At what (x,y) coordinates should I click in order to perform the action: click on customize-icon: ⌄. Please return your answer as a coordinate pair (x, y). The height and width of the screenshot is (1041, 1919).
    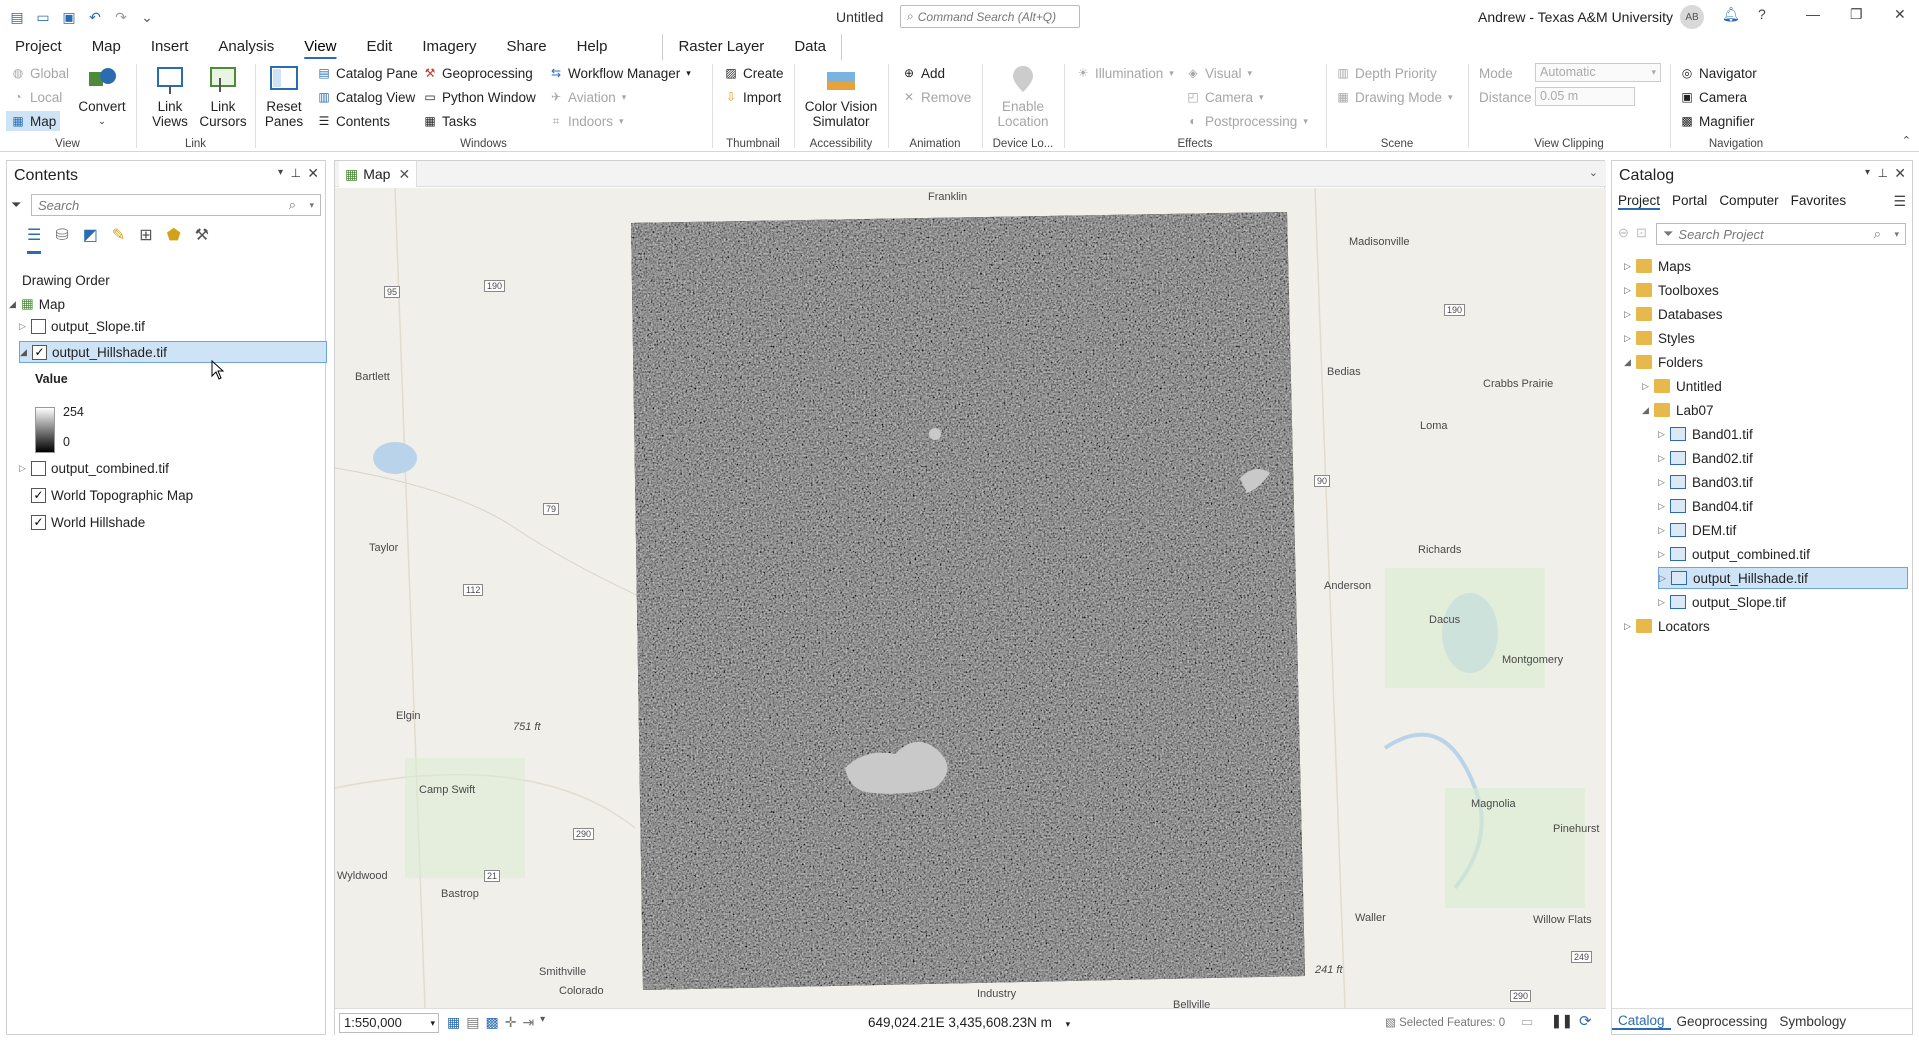
    Looking at the image, I should click on (147, 17).